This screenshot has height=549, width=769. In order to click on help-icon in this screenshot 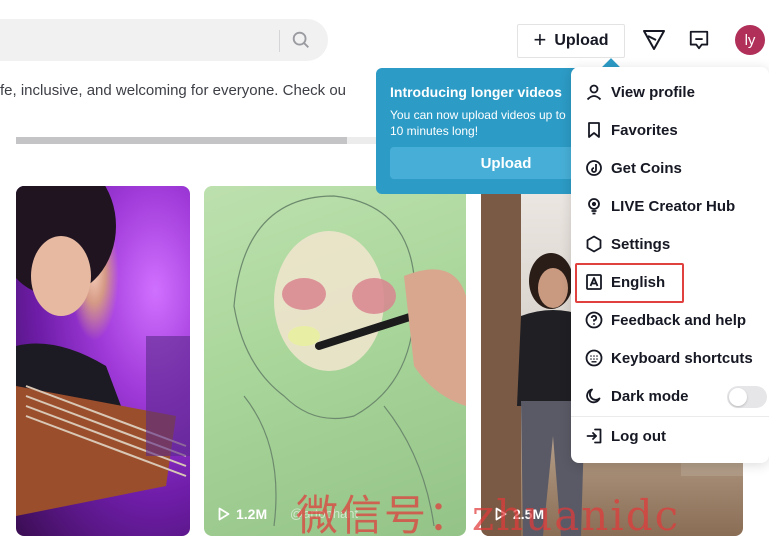, I will do `click(594, 320)`.